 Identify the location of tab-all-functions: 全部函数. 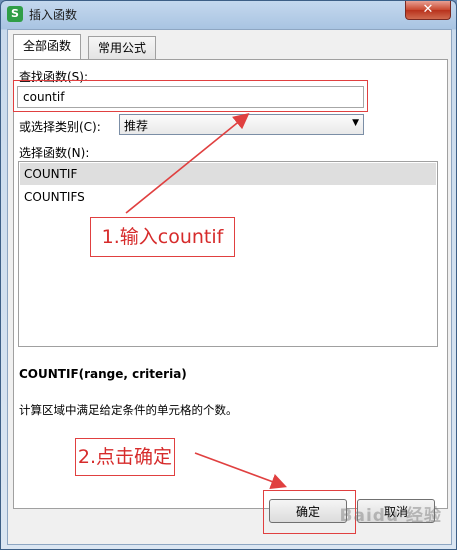
(47, 46).